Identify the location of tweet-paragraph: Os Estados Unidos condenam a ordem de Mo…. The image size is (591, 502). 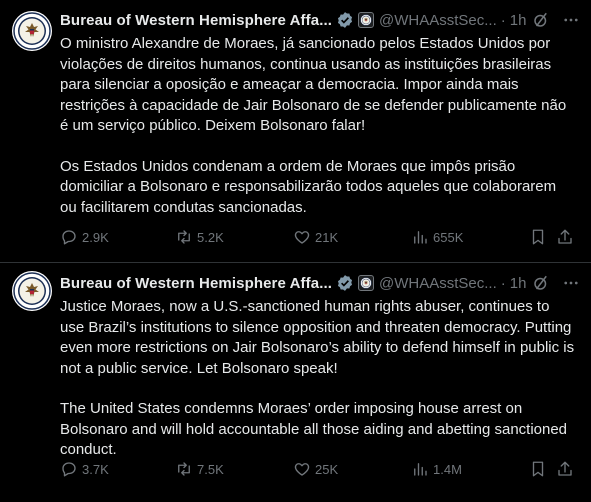
(308, 186).